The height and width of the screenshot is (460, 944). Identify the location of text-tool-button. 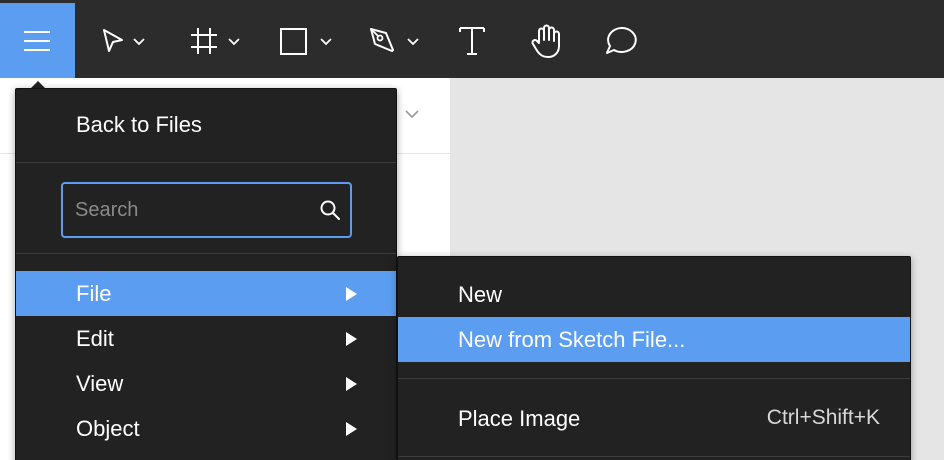
(472, 40).